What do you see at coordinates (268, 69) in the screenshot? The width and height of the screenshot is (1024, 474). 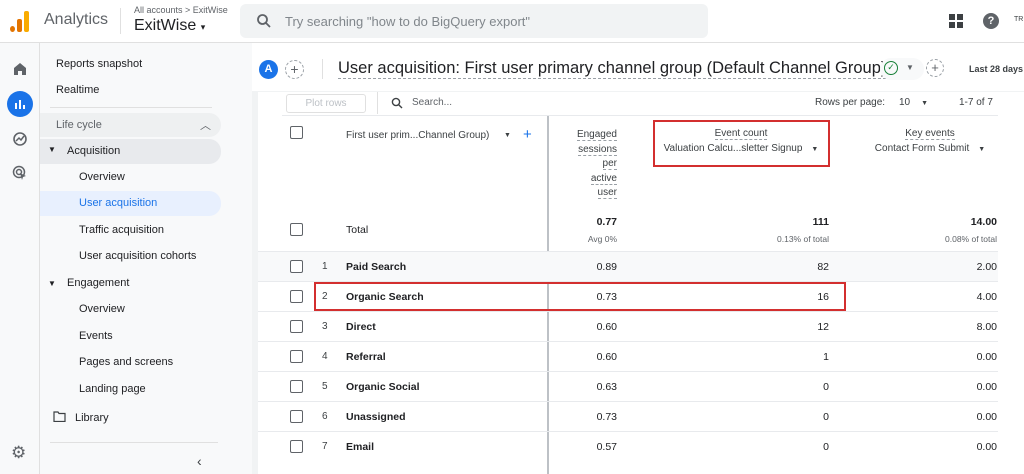 I see `comparison-avatar: A` at bounding box center [268, 69].